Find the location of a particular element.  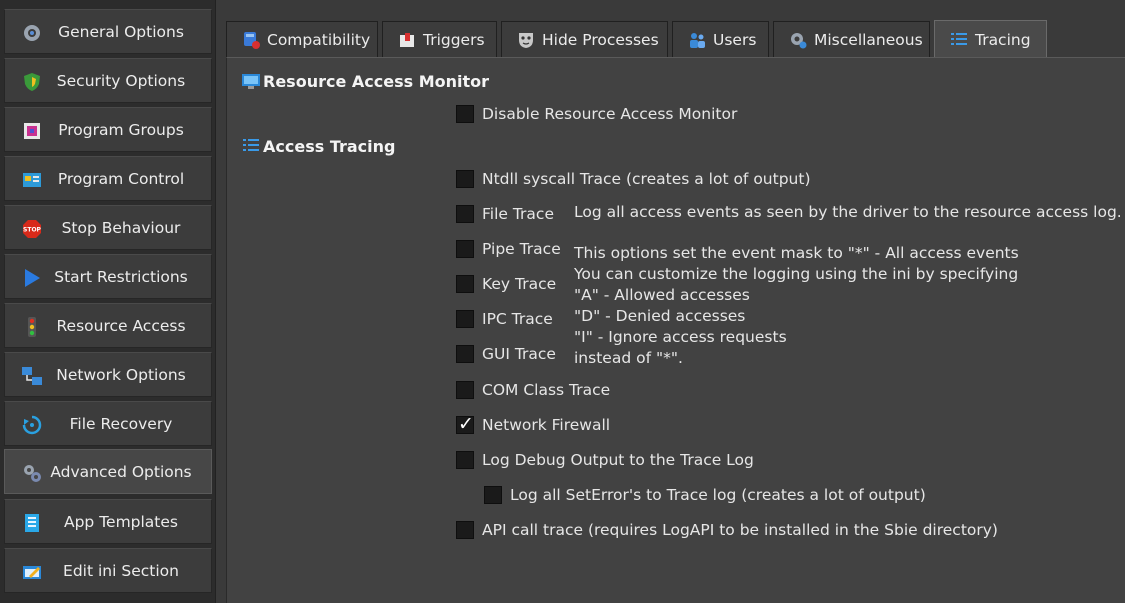

sidebar-item-stop-behaviour: STOP Stop Behaviour is located at coordinates (108, 227).